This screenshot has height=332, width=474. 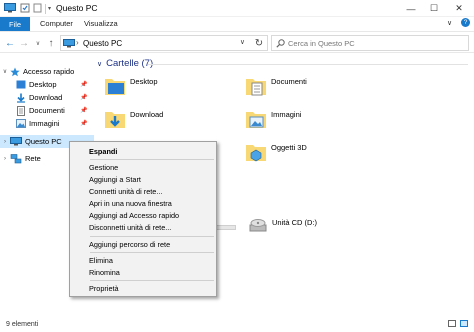 I want to click on sidebar-item-label: Documenti, so click(x=47, y=110).